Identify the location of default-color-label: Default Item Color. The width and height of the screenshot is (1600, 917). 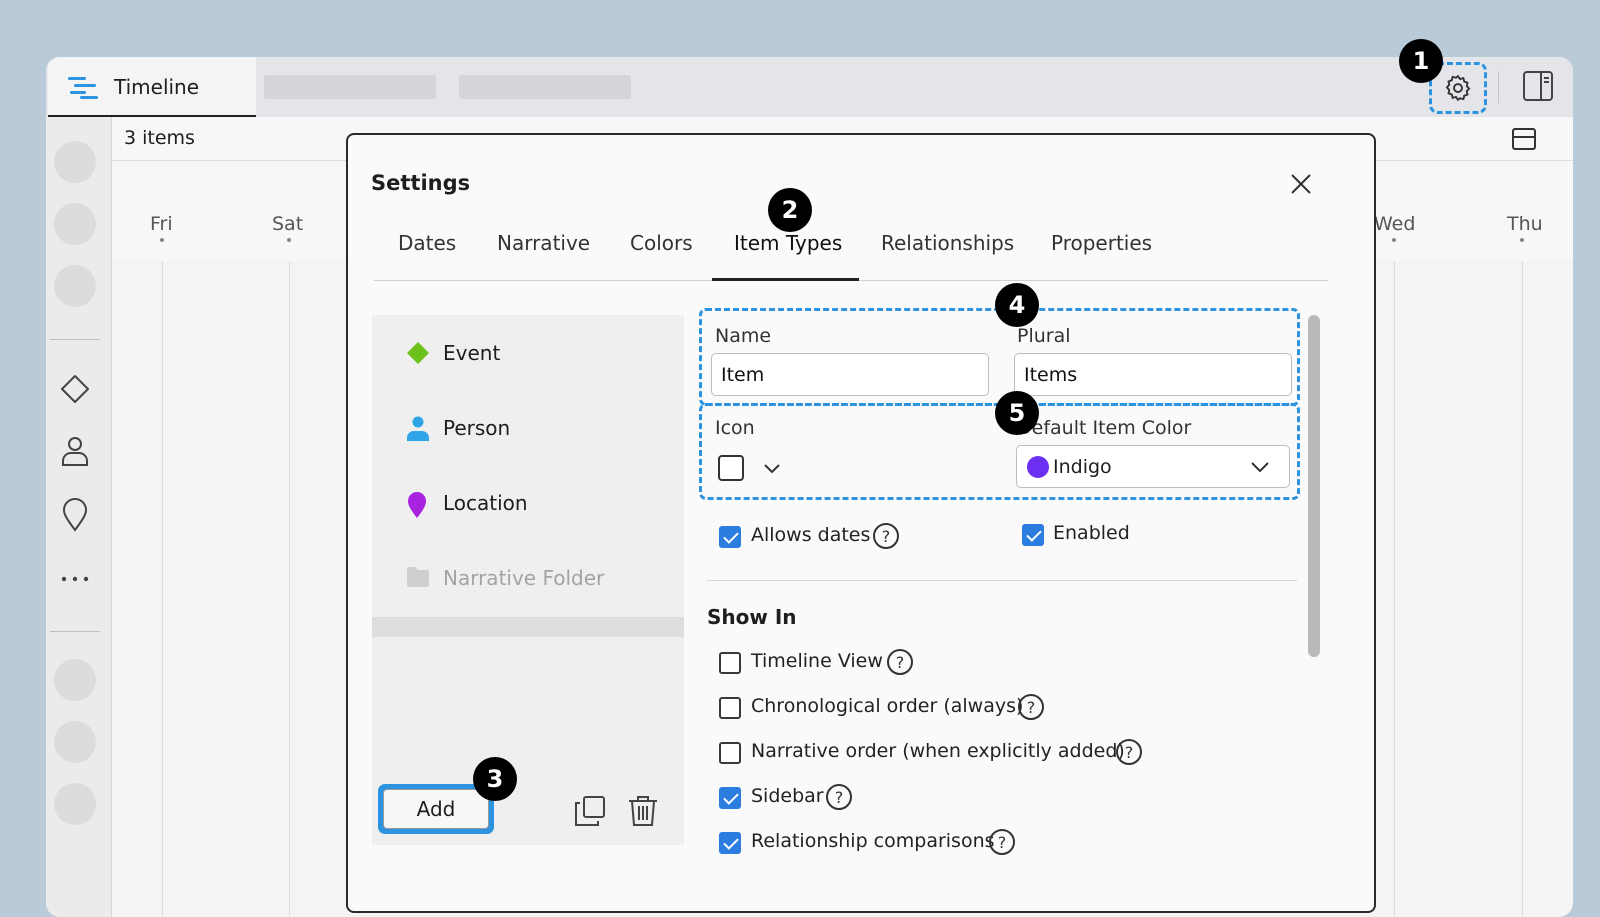
(1104, 428).